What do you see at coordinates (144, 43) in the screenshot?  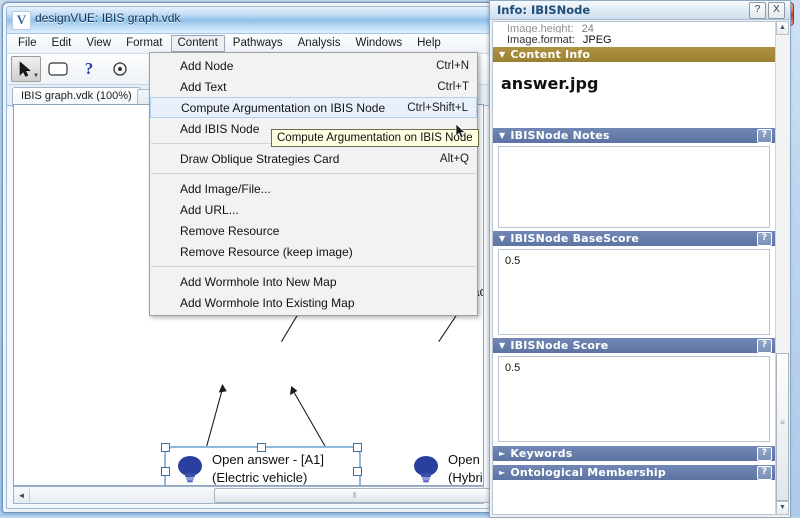 I see `menu-format: Format` at bounding box center [144, 43].